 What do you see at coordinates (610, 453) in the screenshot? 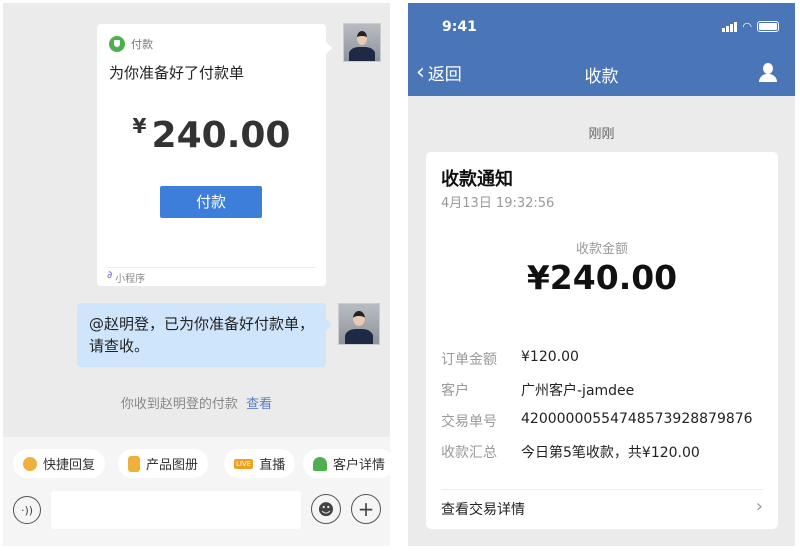
I see `row-value: 今日第5笔收款，共¥120.00` at bounding box center [610, 453].